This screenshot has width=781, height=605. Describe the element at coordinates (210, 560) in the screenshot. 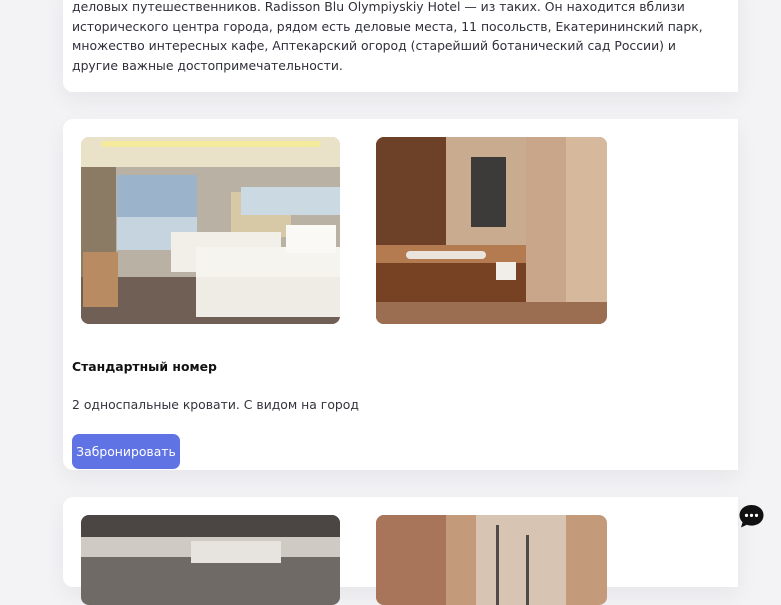

I see `room-ceiling-photo` at that location.